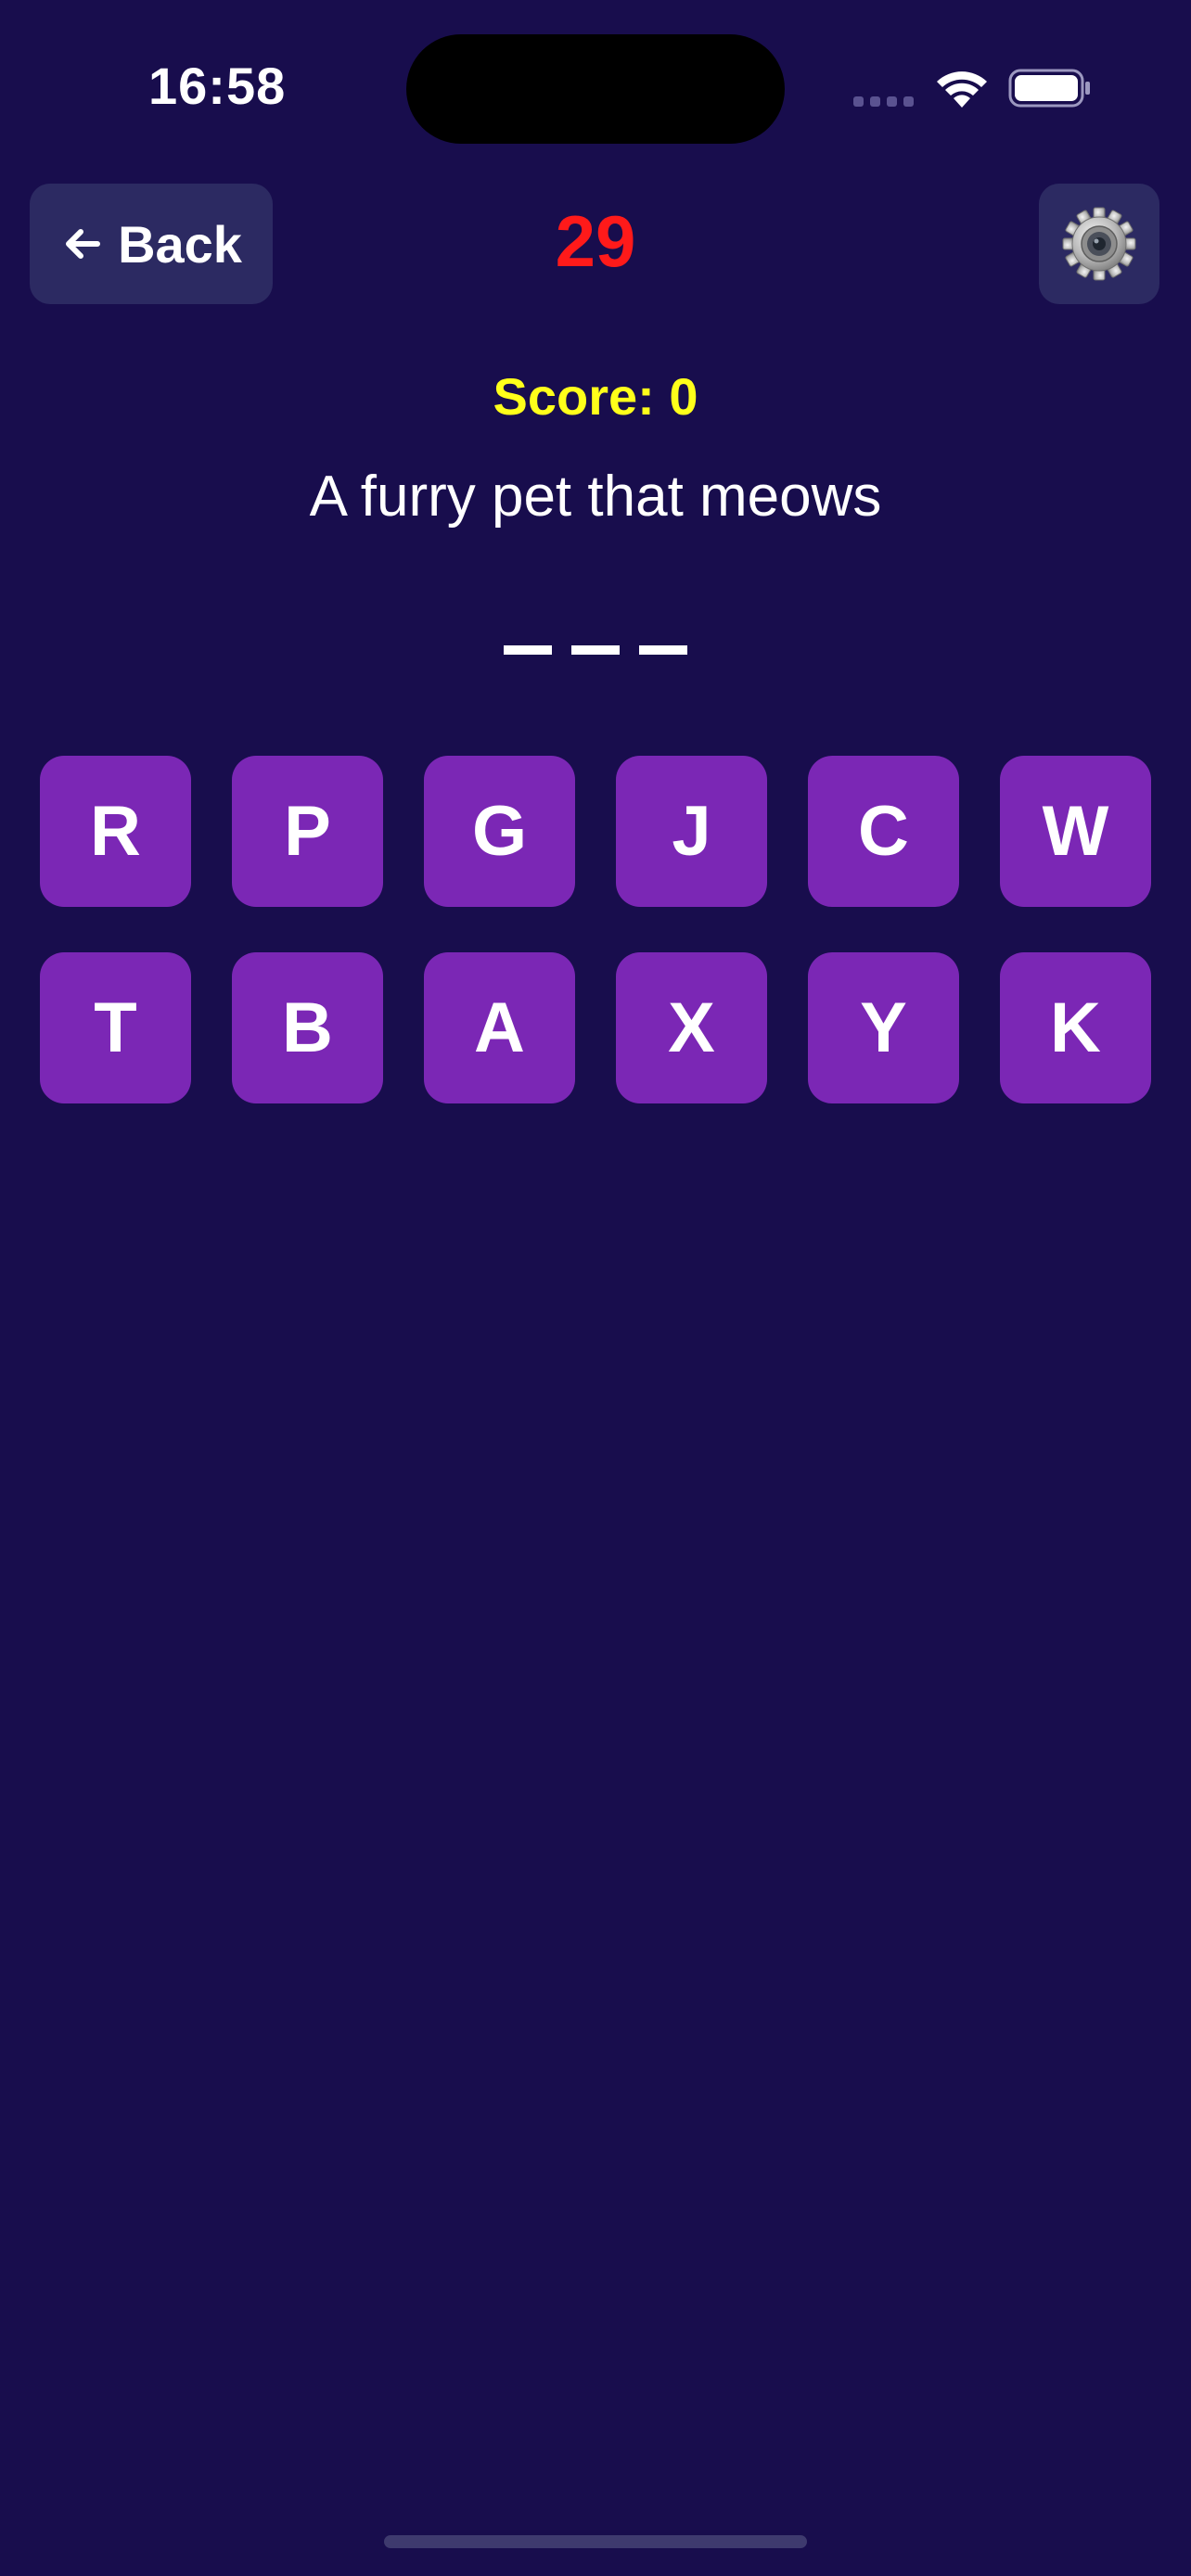 The height and width of the screenshot is (2576, 1191). Describe the element at coordinates (883, 102) in the screenshot. I see `cellular-signal-icon` at that location.